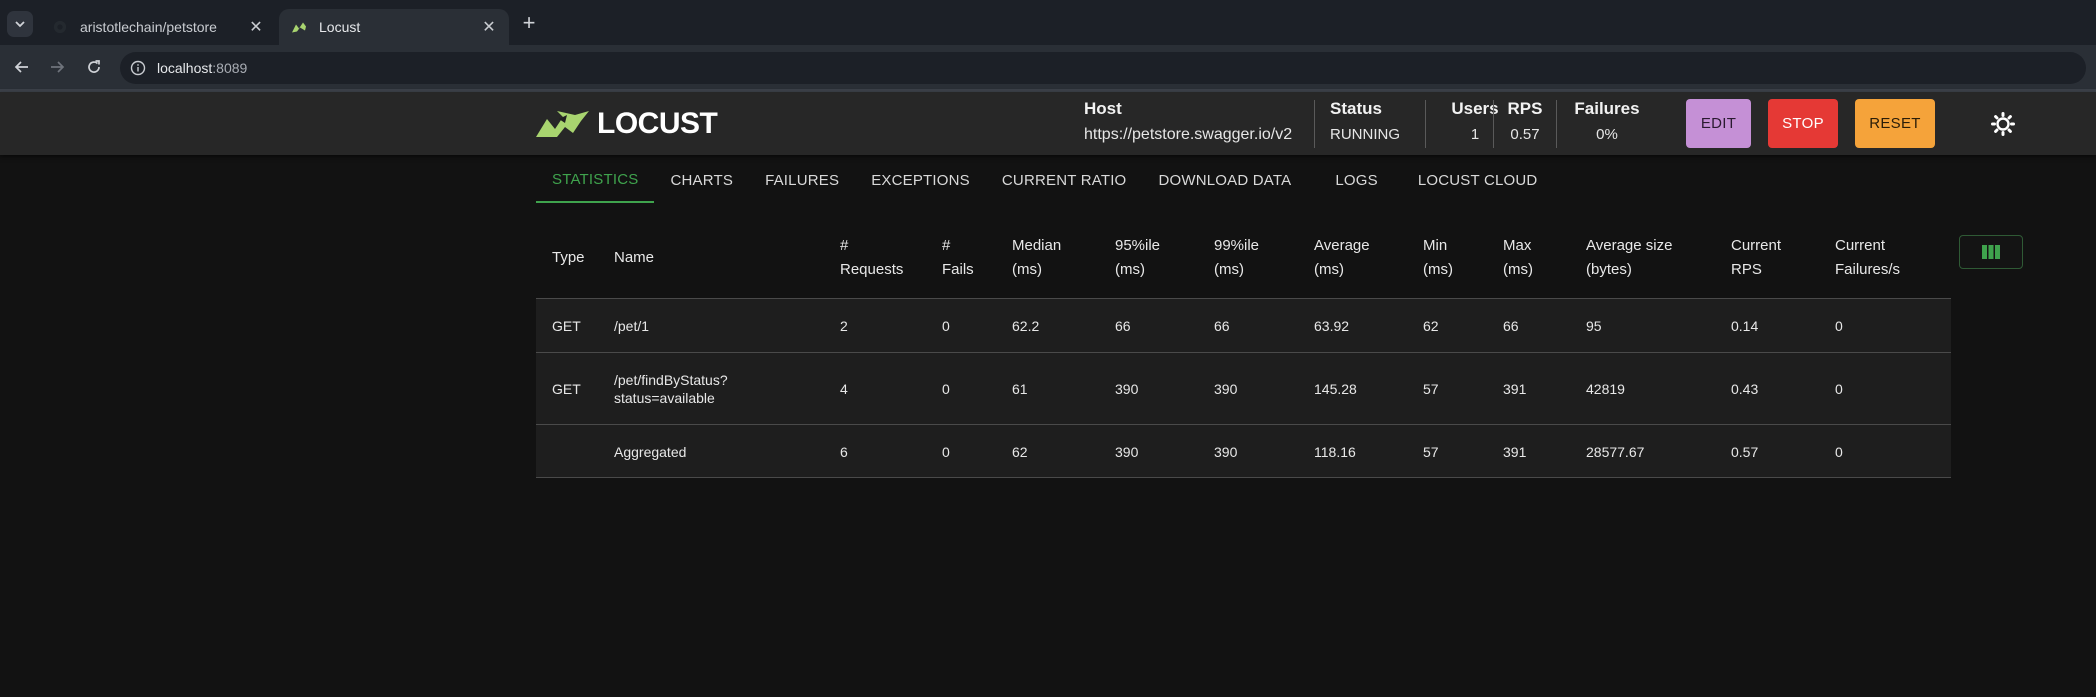  I want to click on tab-download-data: DOWNLOAD DATA, so click(1230, 180).